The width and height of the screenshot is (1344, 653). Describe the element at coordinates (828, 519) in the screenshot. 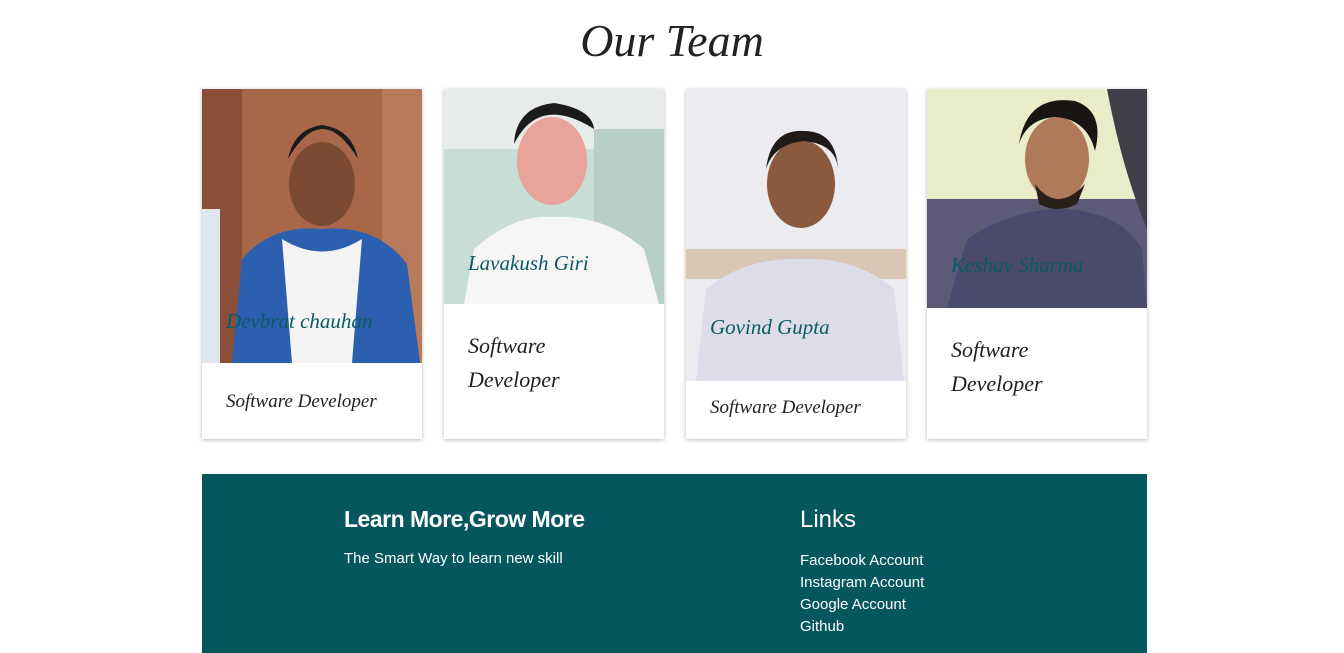

I see `links-heading: Links` at that location.